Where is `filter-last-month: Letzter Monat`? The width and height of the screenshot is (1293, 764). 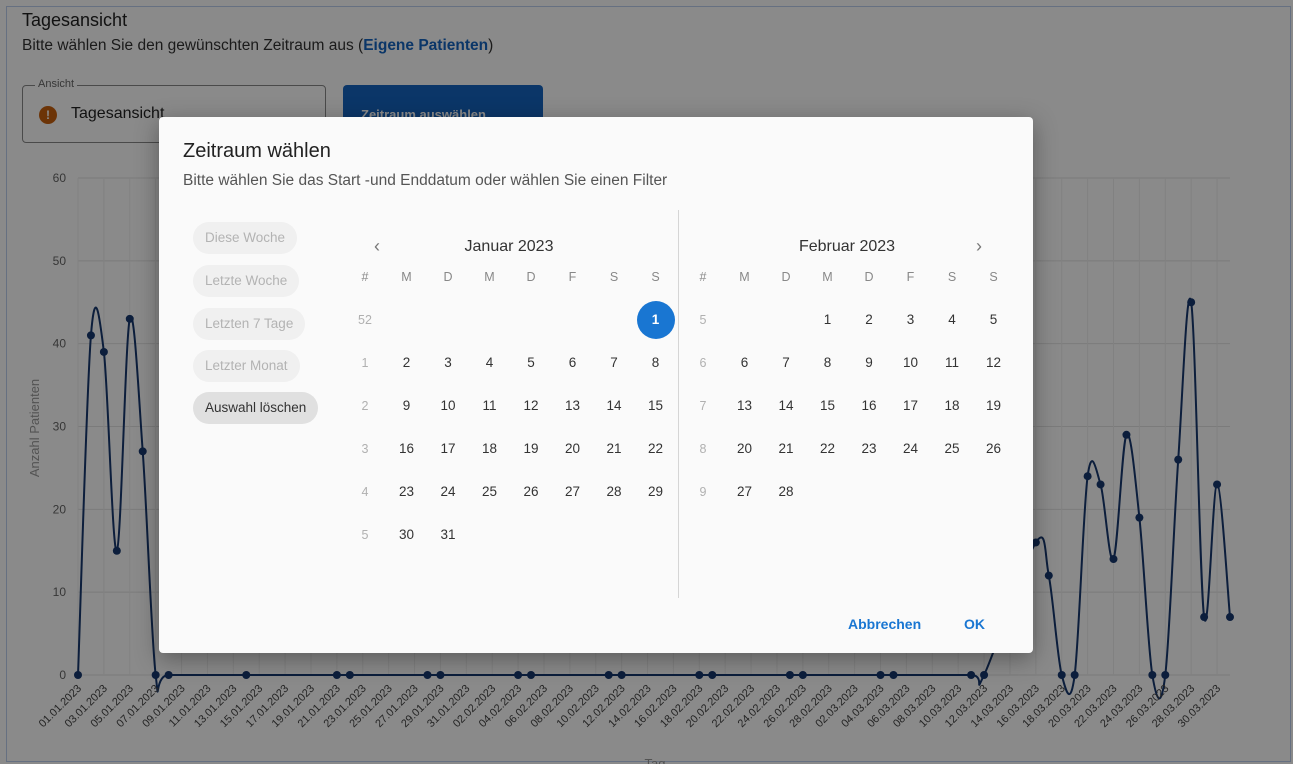 filter-last-month: Letzter Monat is located at coordinates (246, 366).